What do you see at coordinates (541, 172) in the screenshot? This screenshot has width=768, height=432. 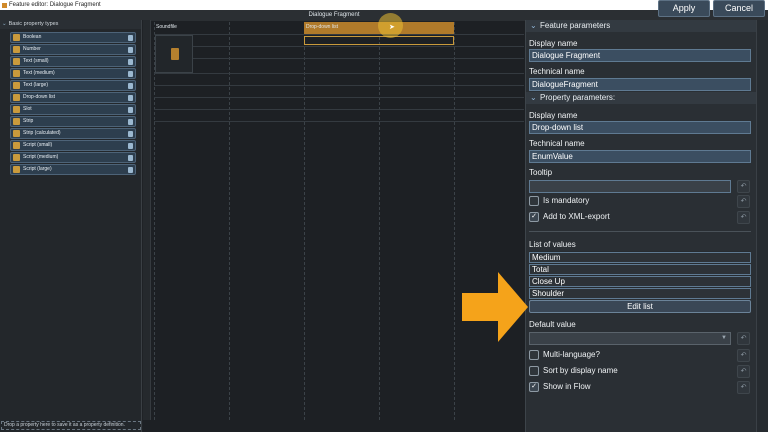 I see `tooltip-label: Tooltip` at bounding box center [541, 172].